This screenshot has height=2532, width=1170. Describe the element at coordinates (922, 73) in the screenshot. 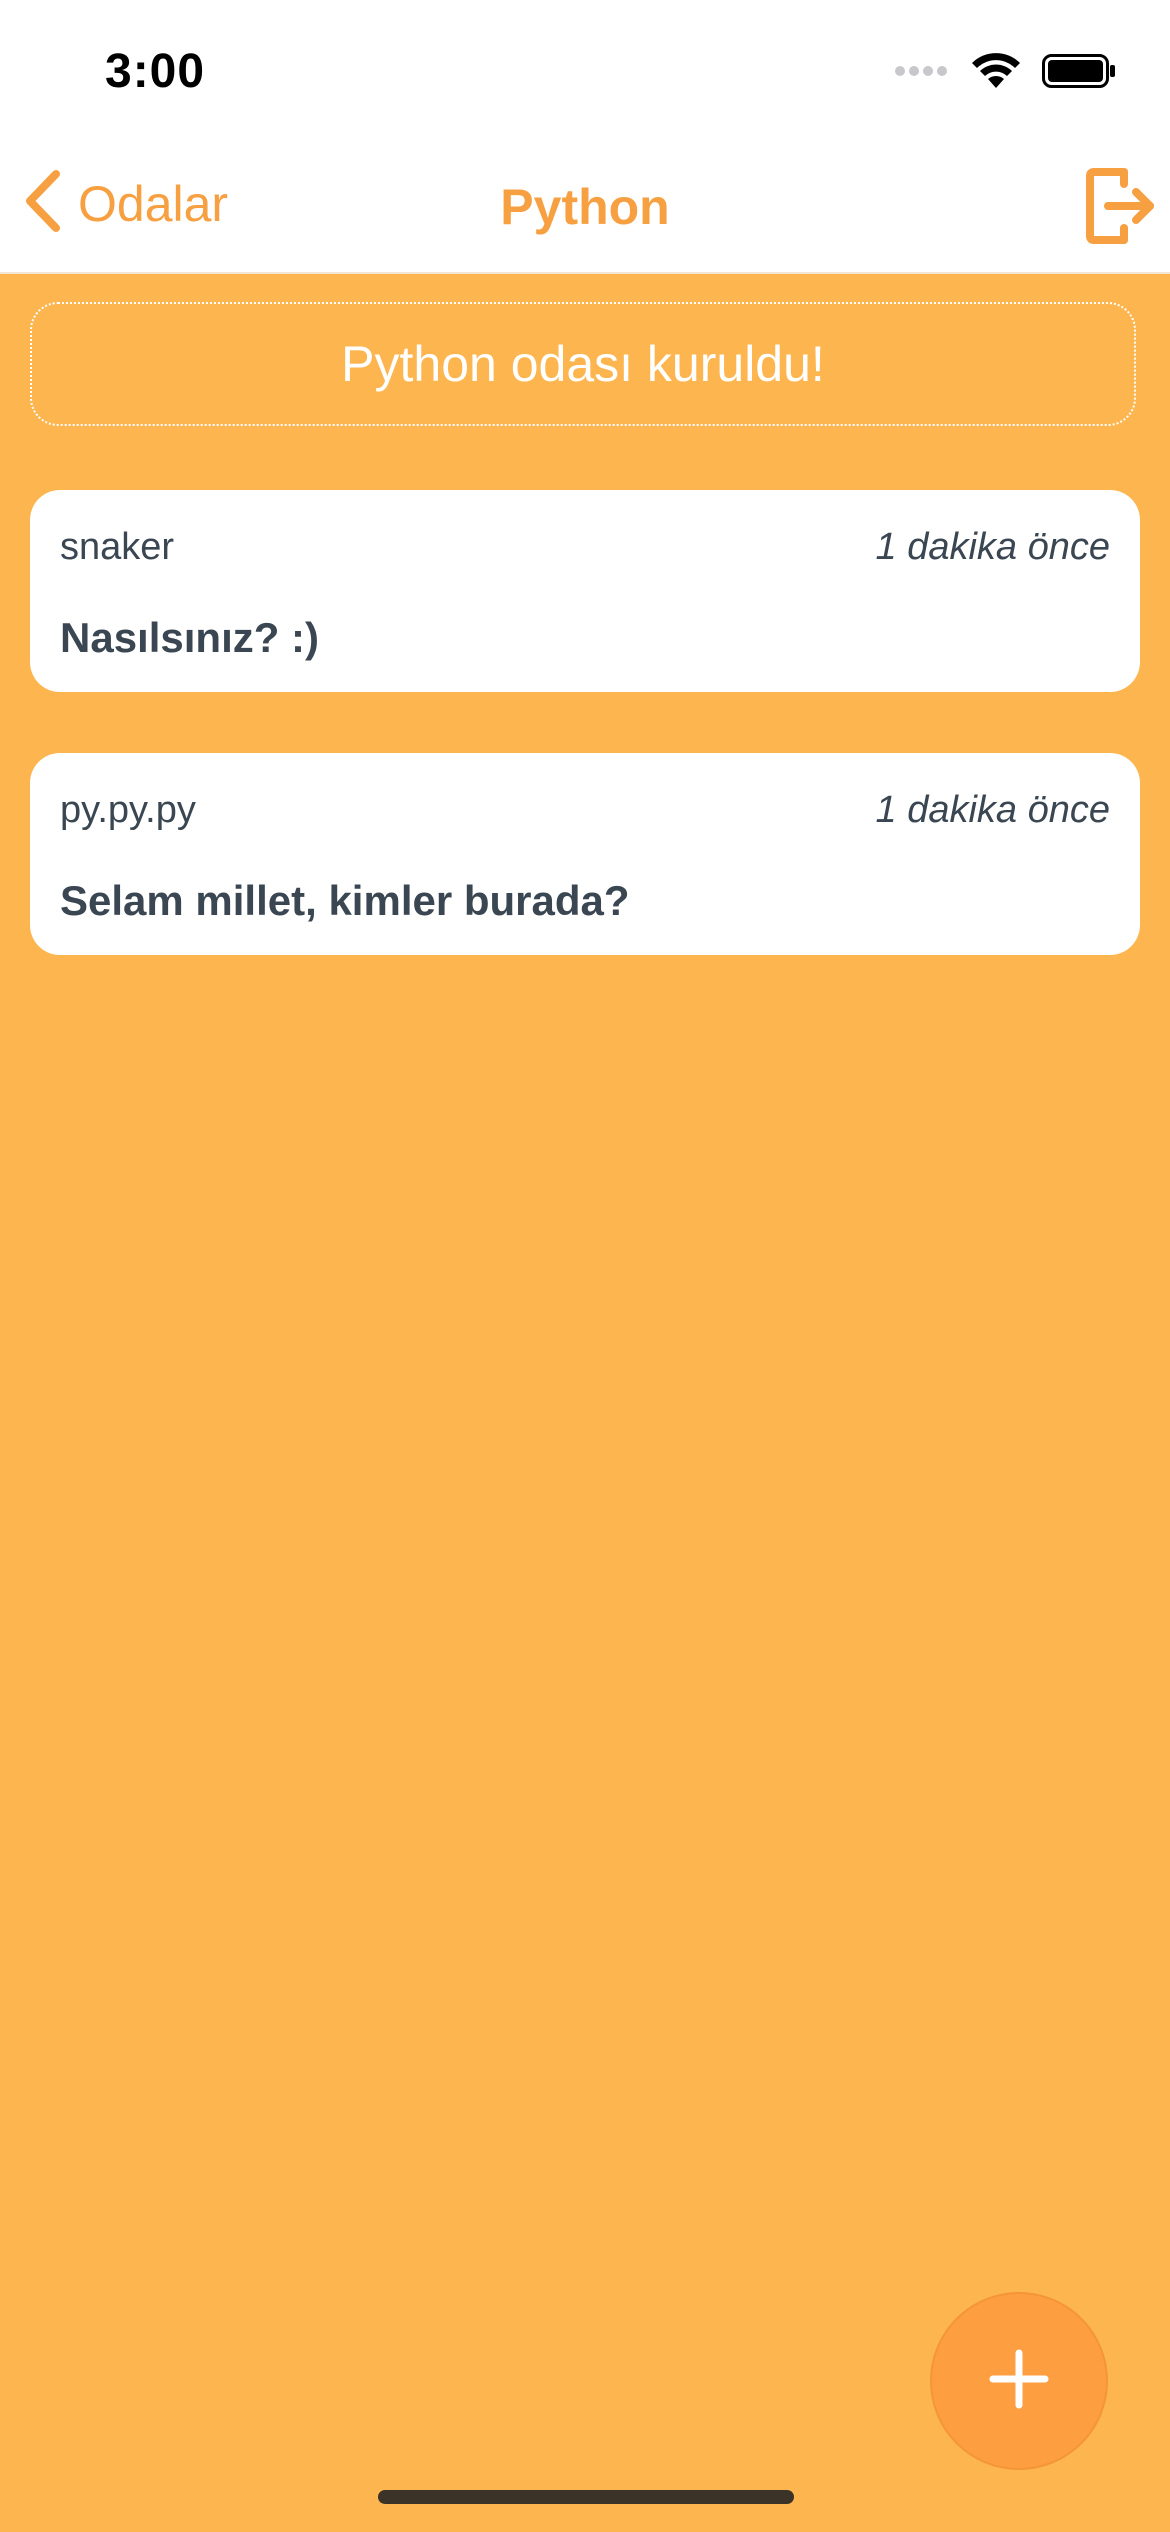

I see `signal-icon` at that location.